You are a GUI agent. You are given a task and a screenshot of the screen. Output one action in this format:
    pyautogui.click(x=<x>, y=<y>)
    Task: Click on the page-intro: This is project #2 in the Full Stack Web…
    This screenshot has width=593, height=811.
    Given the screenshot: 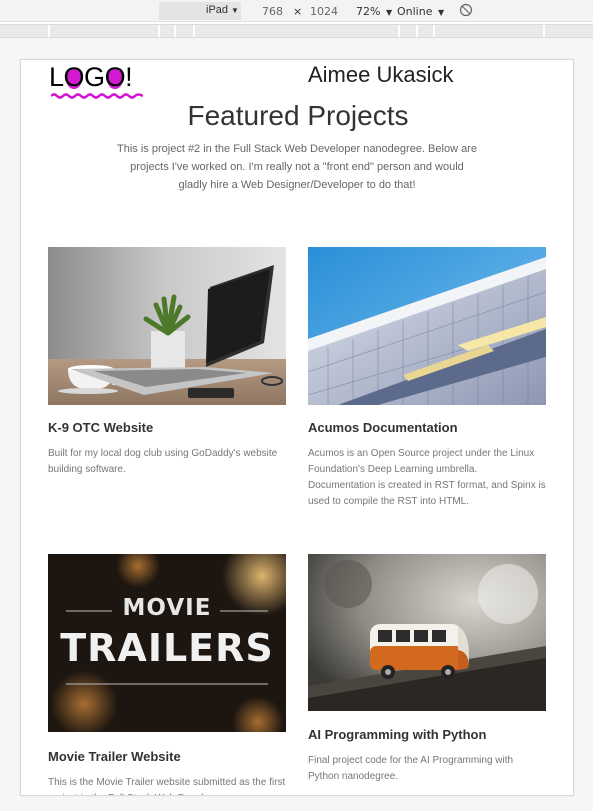 What is the action you would take?
    pyautogui.click(x=297, y=167)
    